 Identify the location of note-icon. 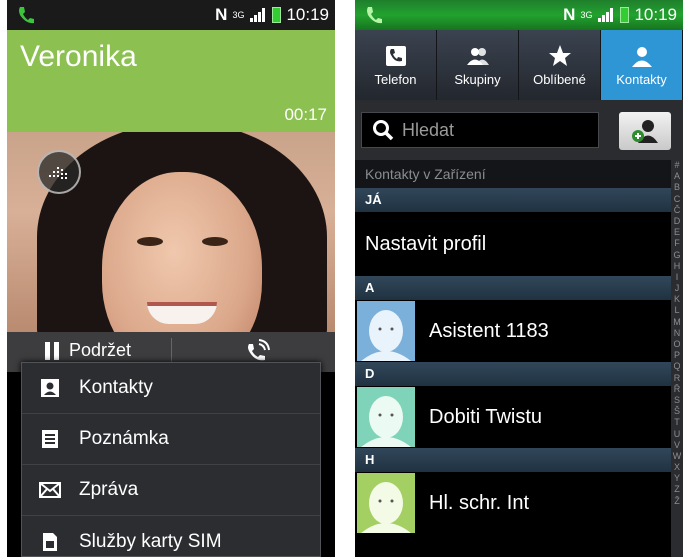
(50, 439).